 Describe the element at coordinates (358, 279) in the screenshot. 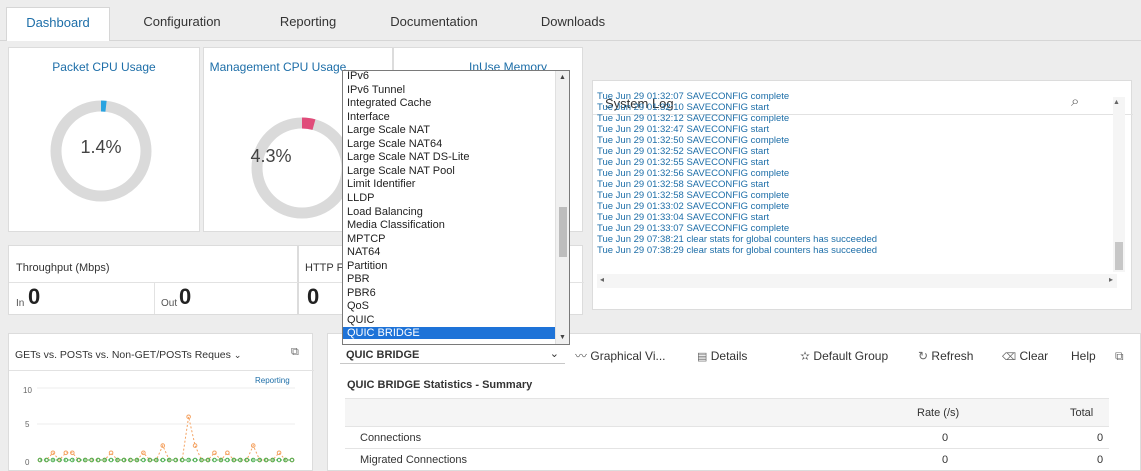

I see `dropdown-option: PBR` at that location.